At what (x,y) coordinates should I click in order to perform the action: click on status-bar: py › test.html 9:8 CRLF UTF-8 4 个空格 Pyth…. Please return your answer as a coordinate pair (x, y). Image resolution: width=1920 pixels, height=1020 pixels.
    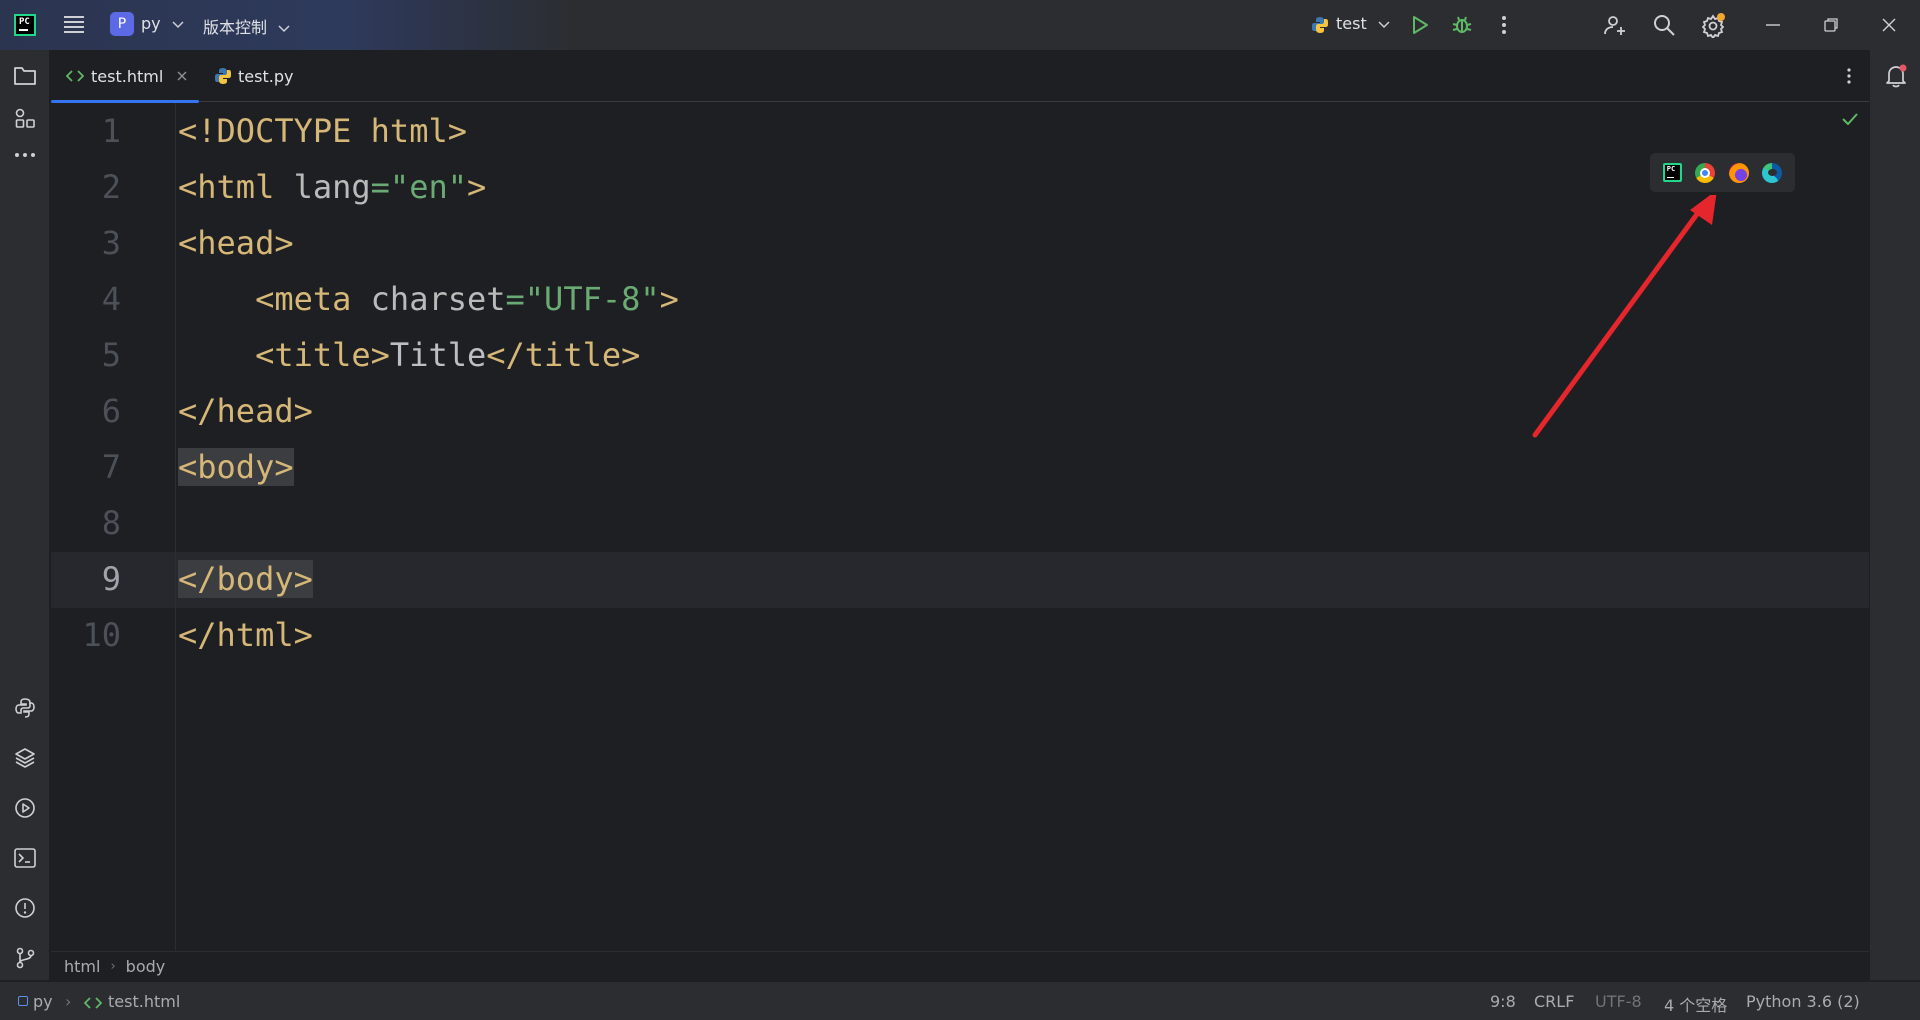
    Looking at the image, I should click on (960, 1000).